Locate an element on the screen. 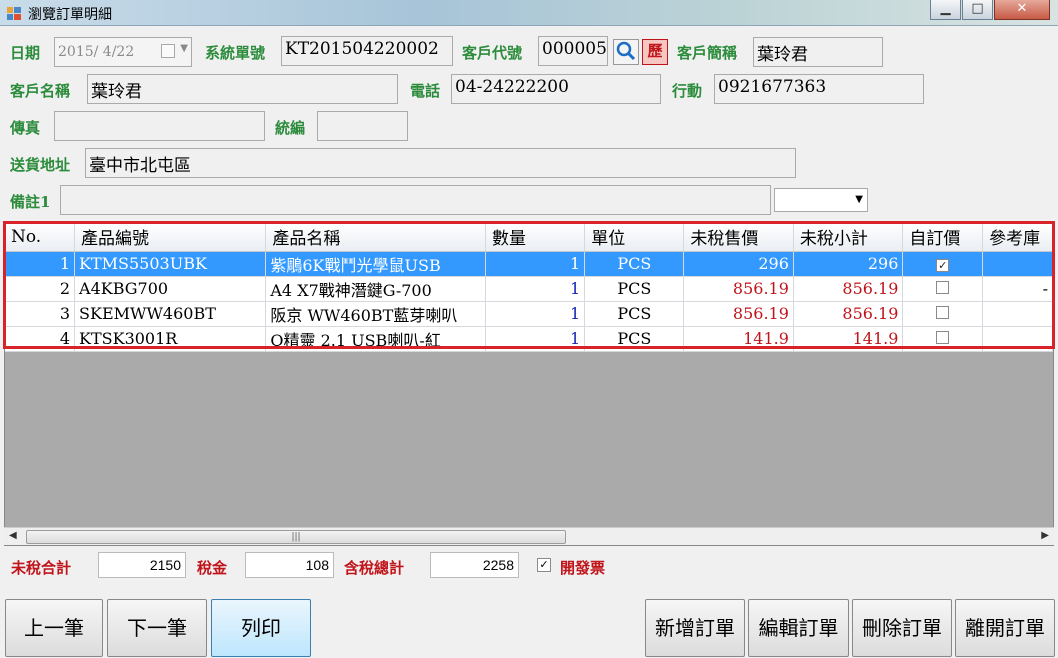  cell-no: 2 is located at coordinates (40, 289).